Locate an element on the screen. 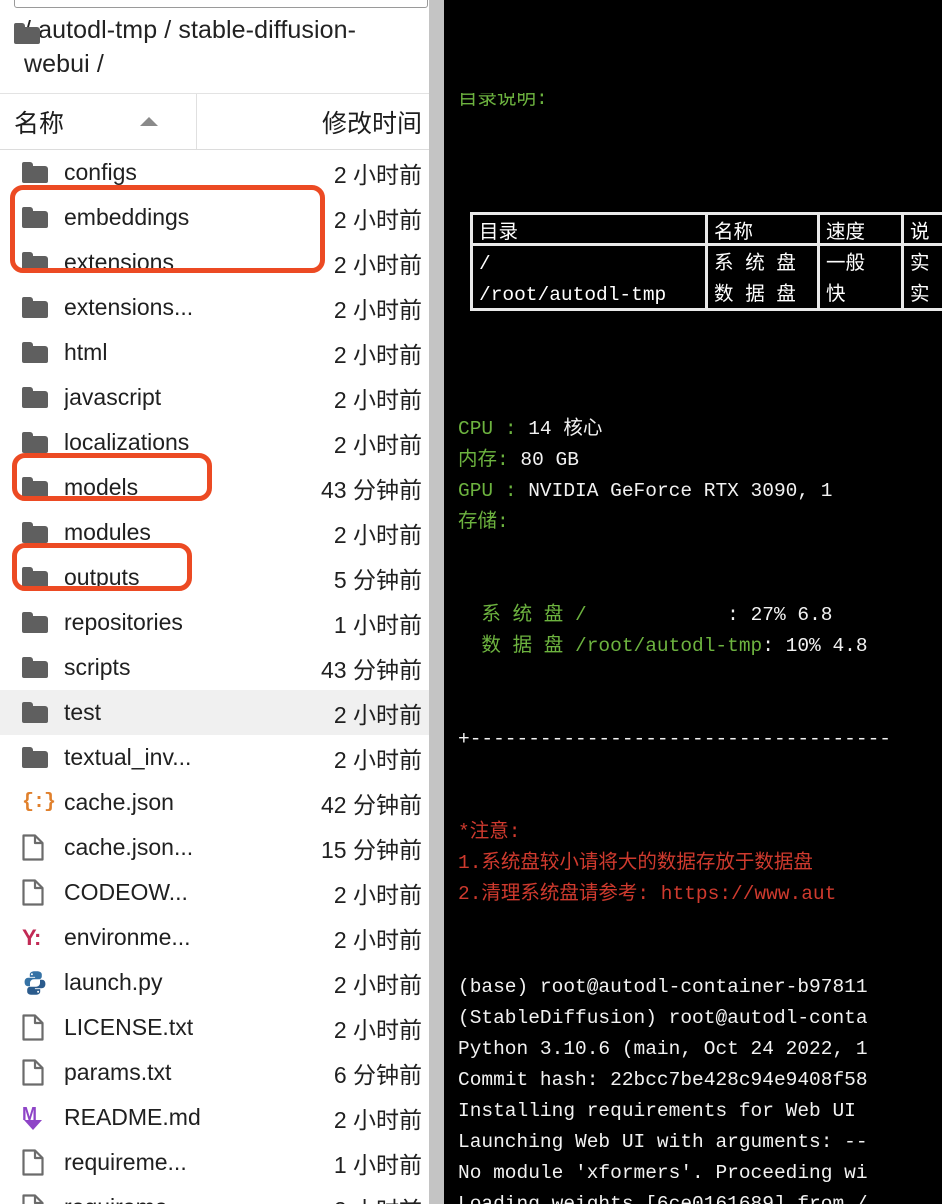 The image size is (942, 1204). file-row: M README.md 2 小时前 is located at coordinates (222, 1117).